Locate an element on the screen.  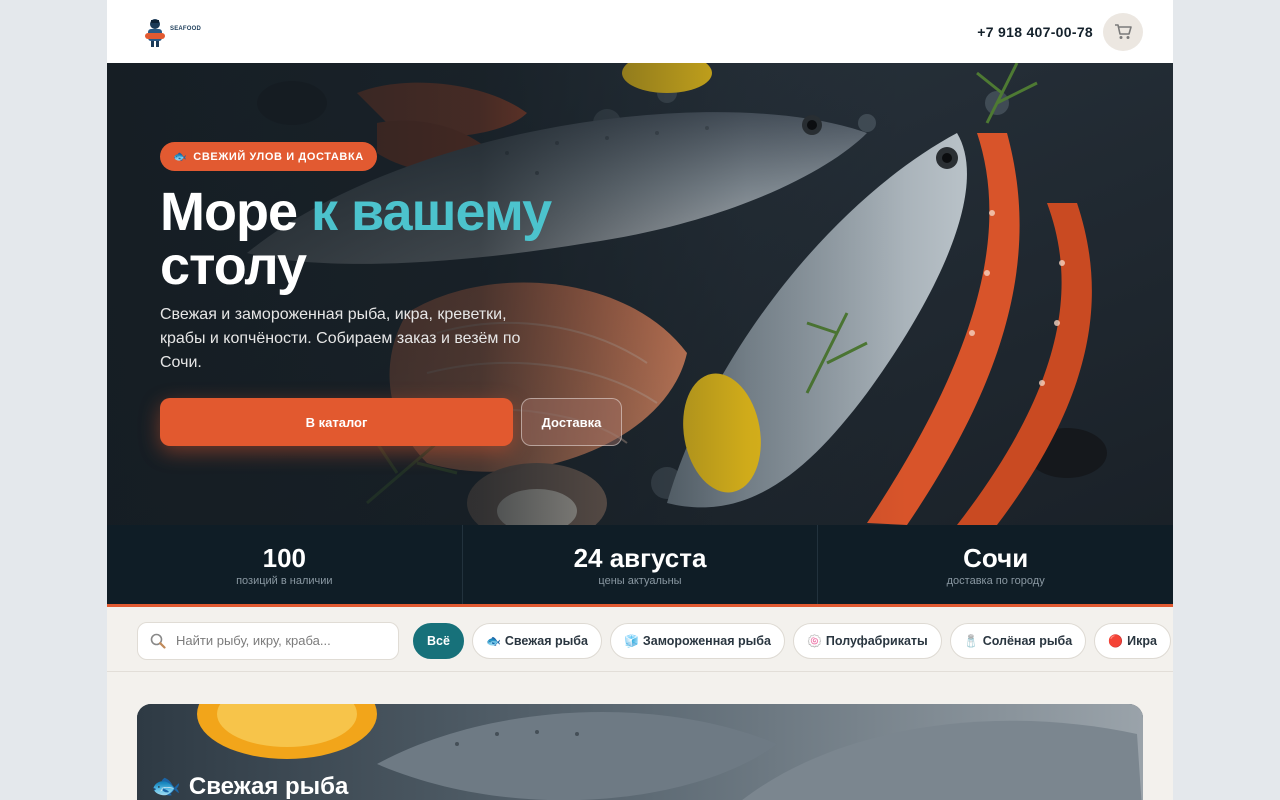
red-circle-icon: 🔴 is located at coordinates (1116, 640).